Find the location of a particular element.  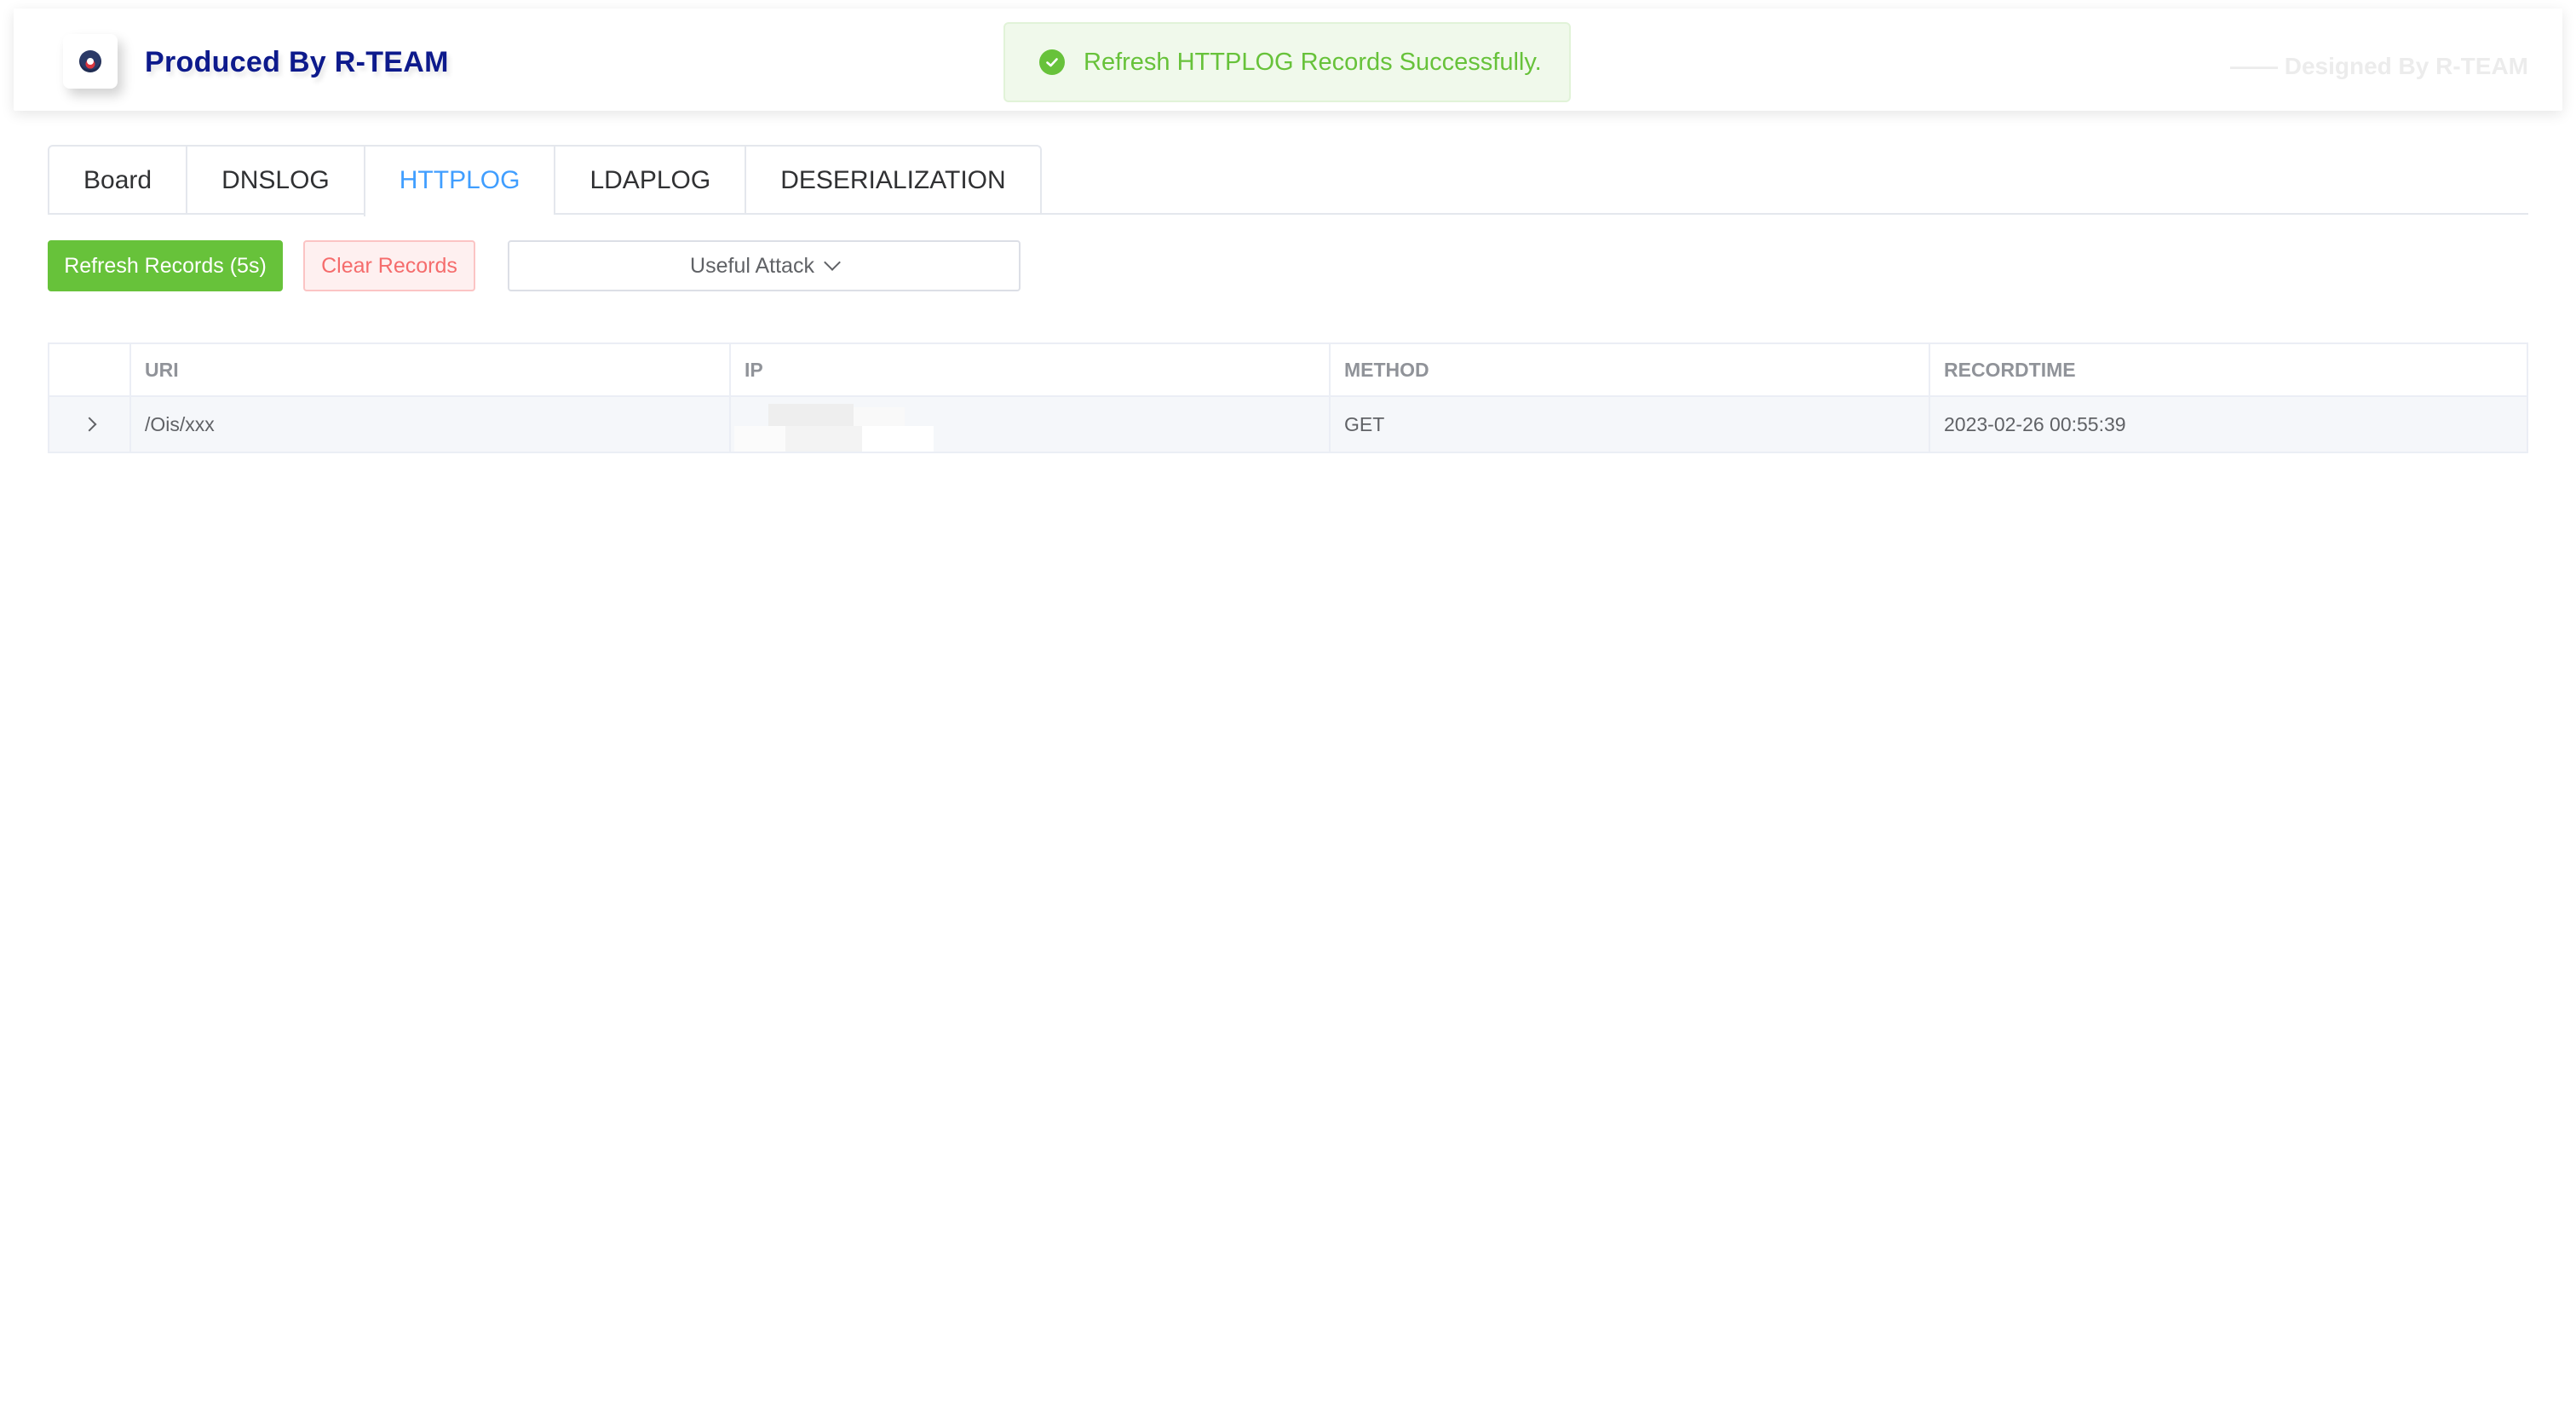

table-header-row: URI IP METHOD RECORDTIME is located at coordinates (1288, 370).